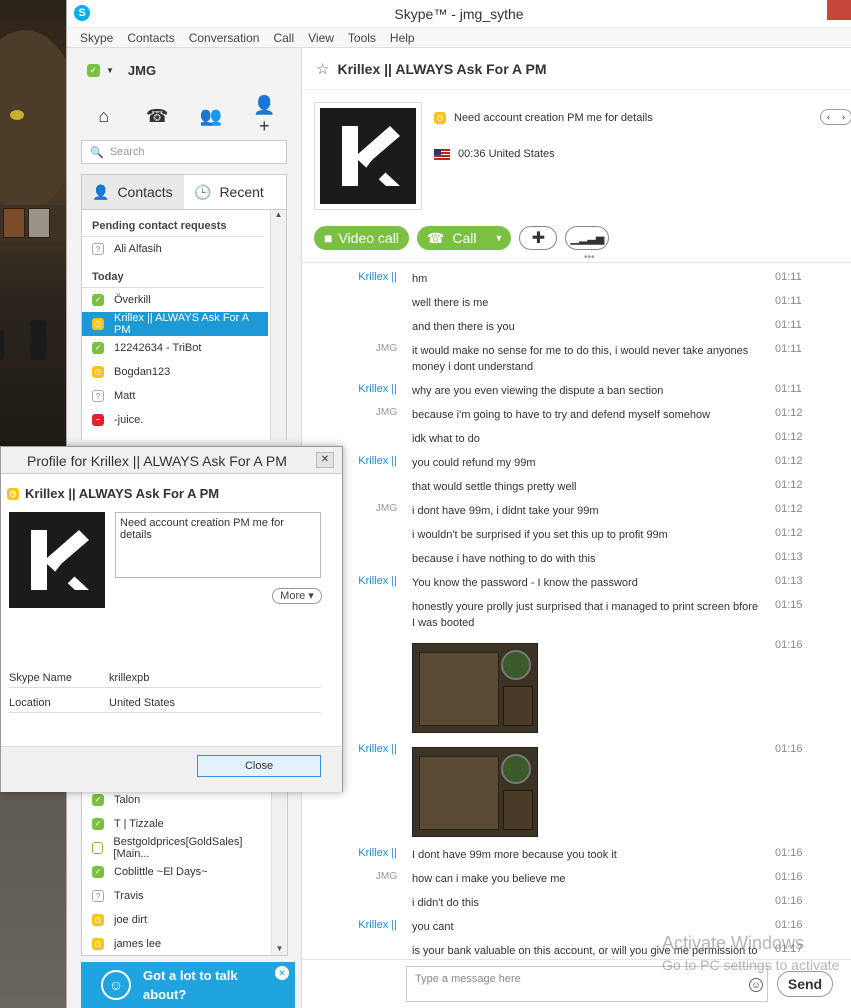 This screenshot has height=1008, width=851. Describe the element at coordinates (259, 766) in the screenshot. I see `close-button: Close` at that location.